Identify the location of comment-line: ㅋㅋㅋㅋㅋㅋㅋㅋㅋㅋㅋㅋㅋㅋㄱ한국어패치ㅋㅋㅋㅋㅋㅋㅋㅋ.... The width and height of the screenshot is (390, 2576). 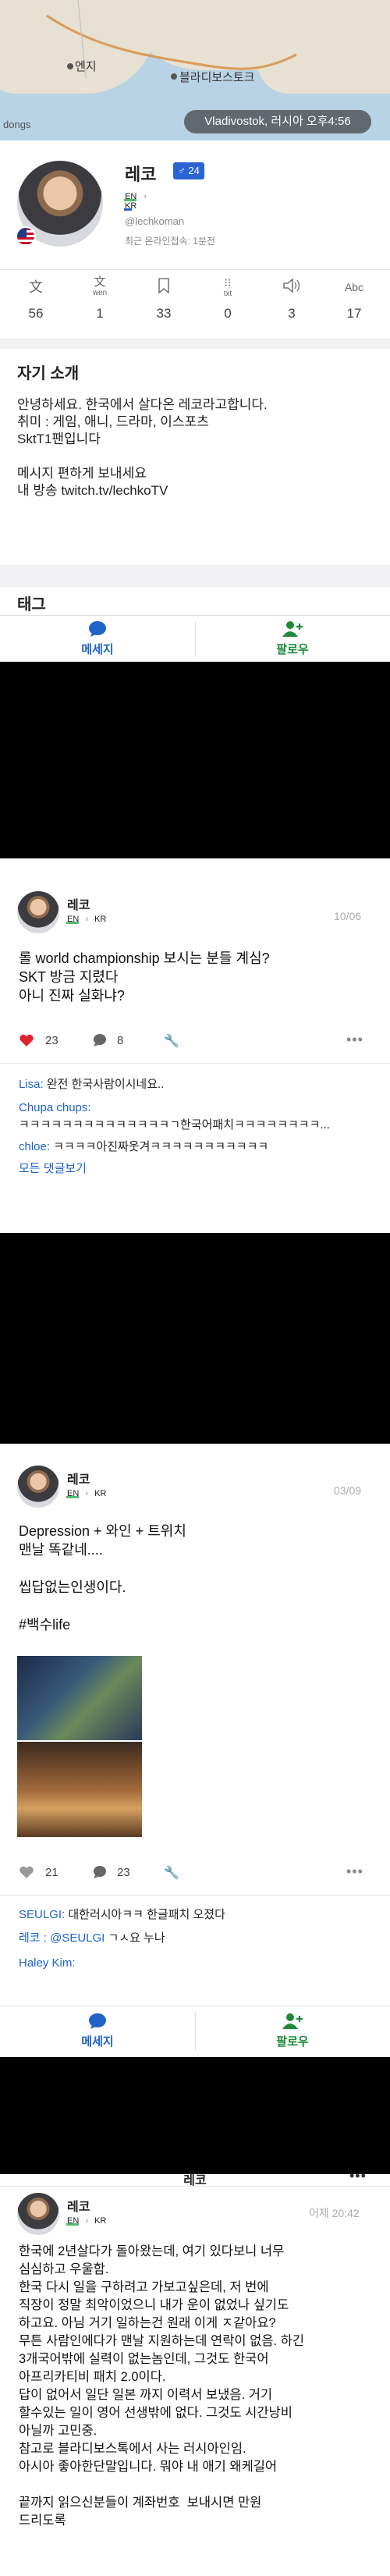
(175, 1125).